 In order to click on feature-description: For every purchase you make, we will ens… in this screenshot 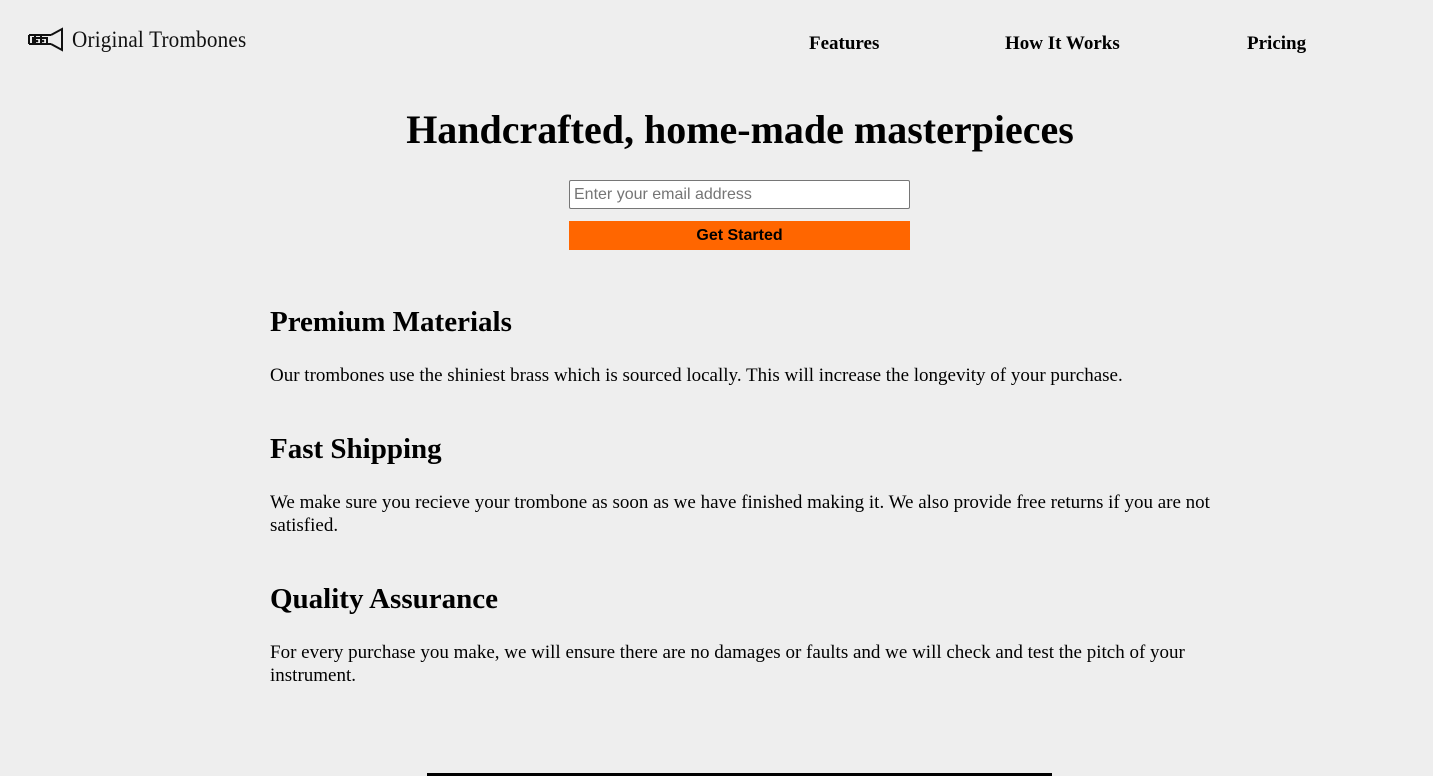, I will do `click(727, 664)`.